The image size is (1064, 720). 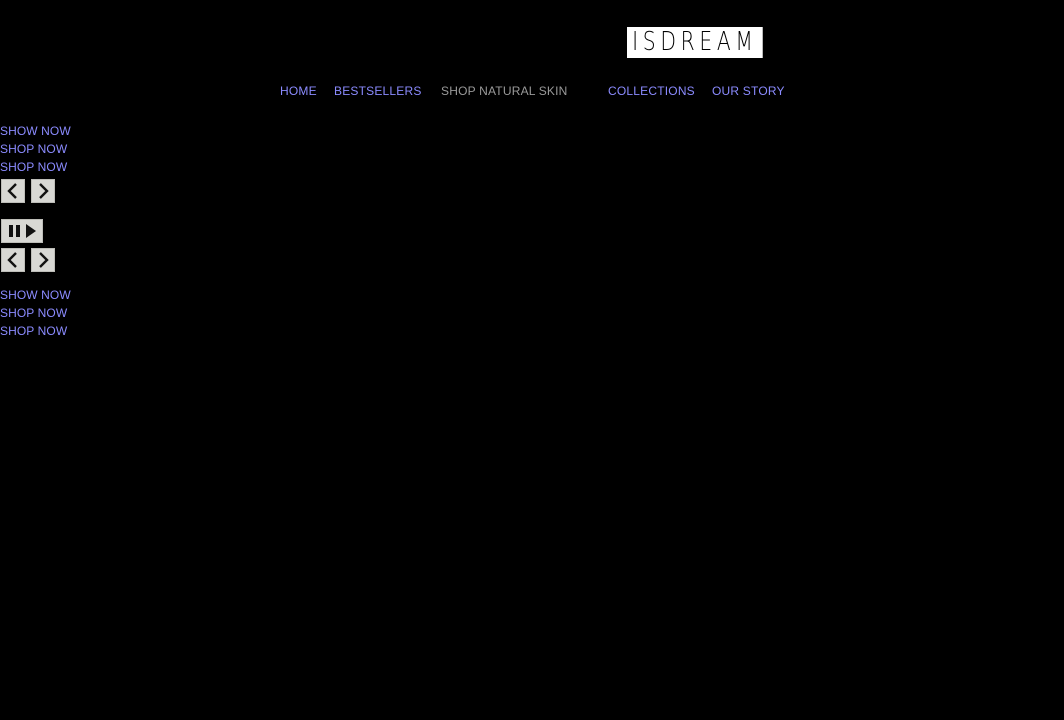 I want to click on carousel-top-link-2: SHOP NOW, so click(x=35, y=149).